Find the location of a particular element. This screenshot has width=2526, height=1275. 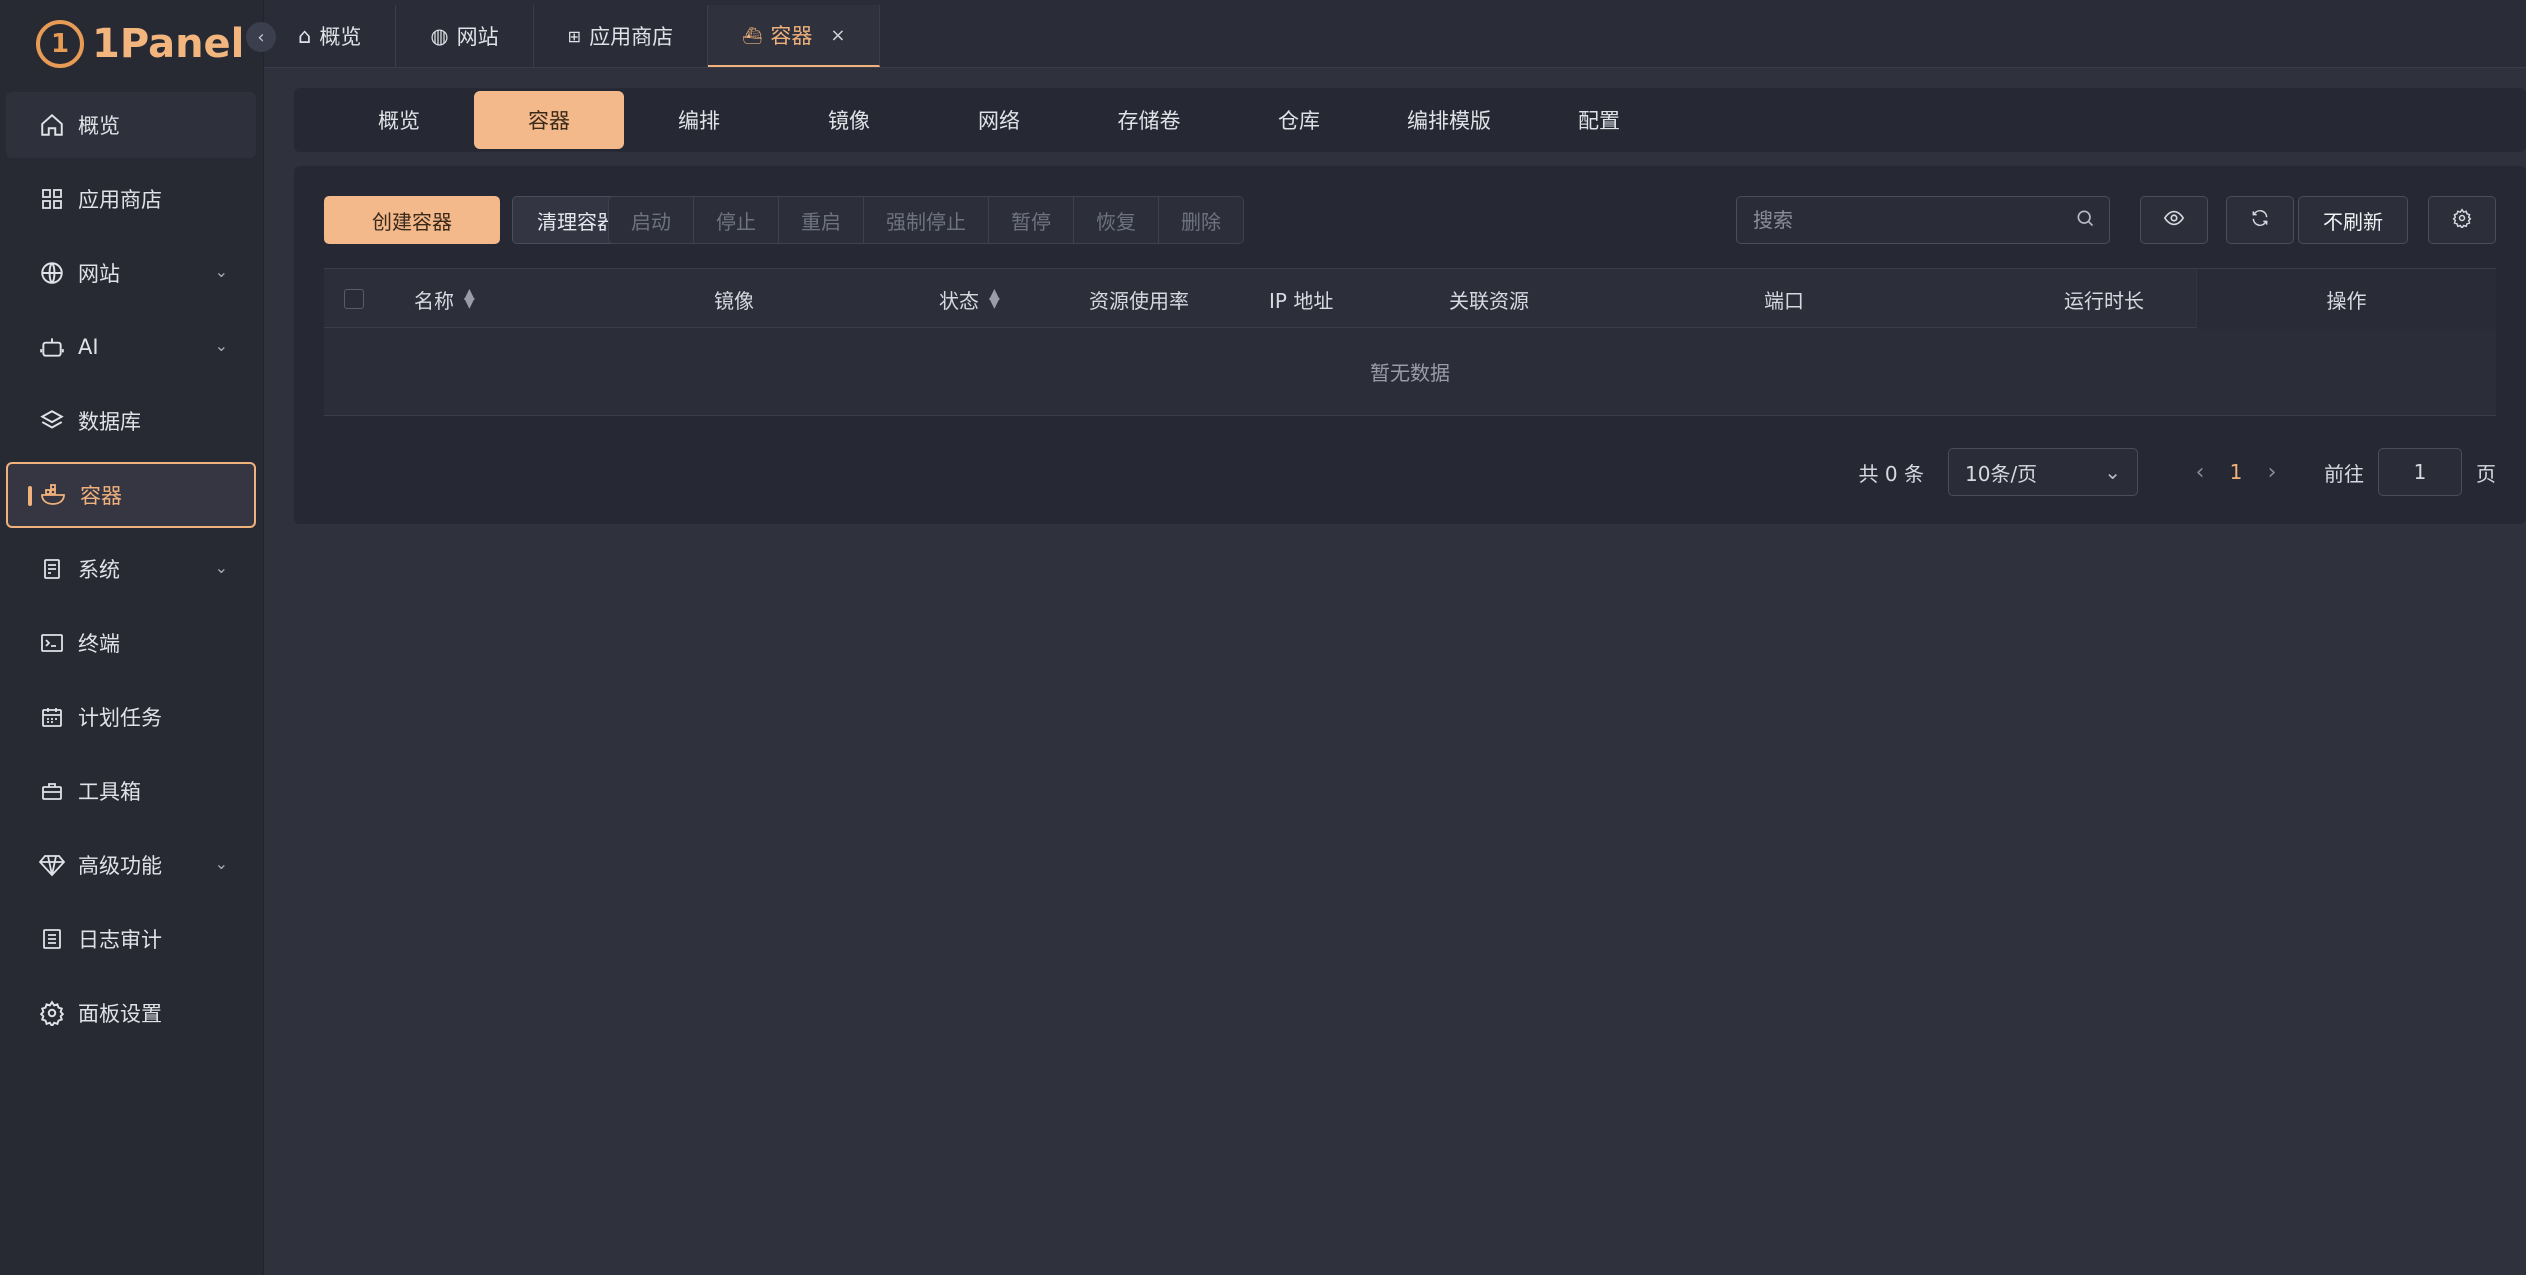

sidebar-item-toolbox: 工具箱 is located at coordinates (131, 791).